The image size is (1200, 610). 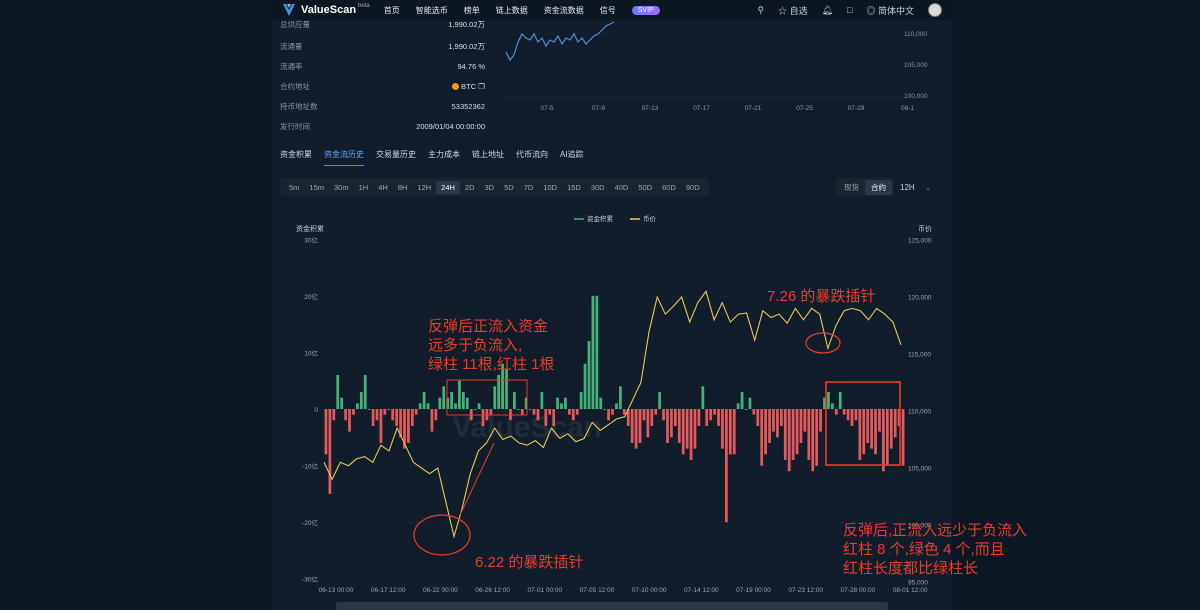 I want to click on tab-0: 资金积累, so click(x=296, y=157).